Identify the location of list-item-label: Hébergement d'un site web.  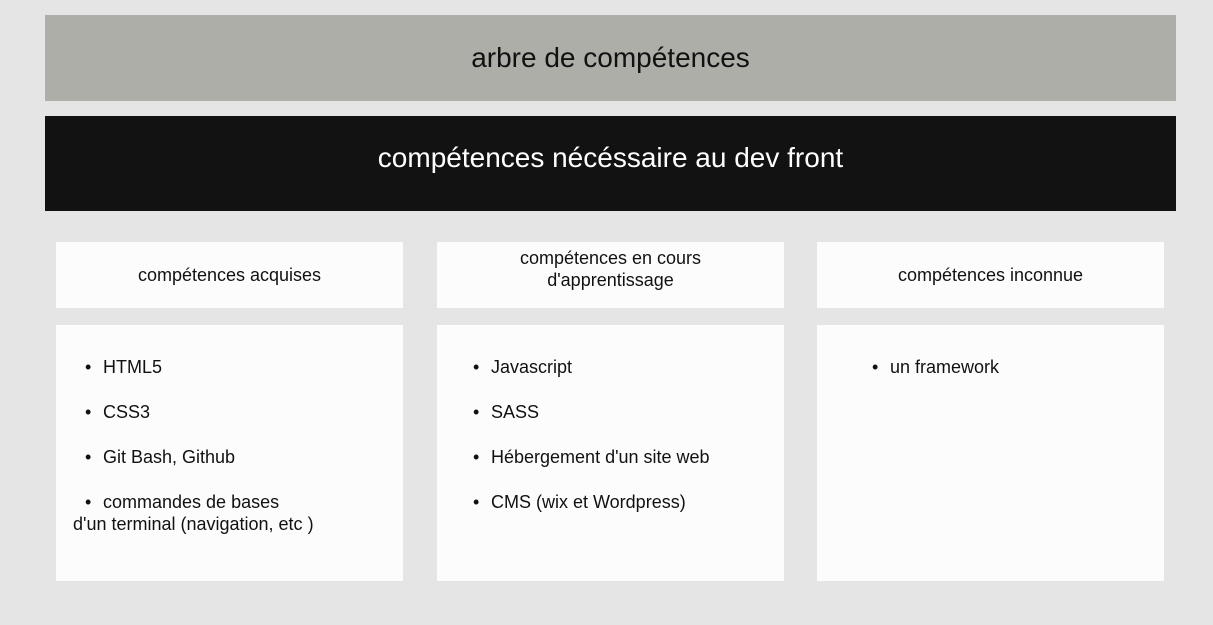
(600, 457).